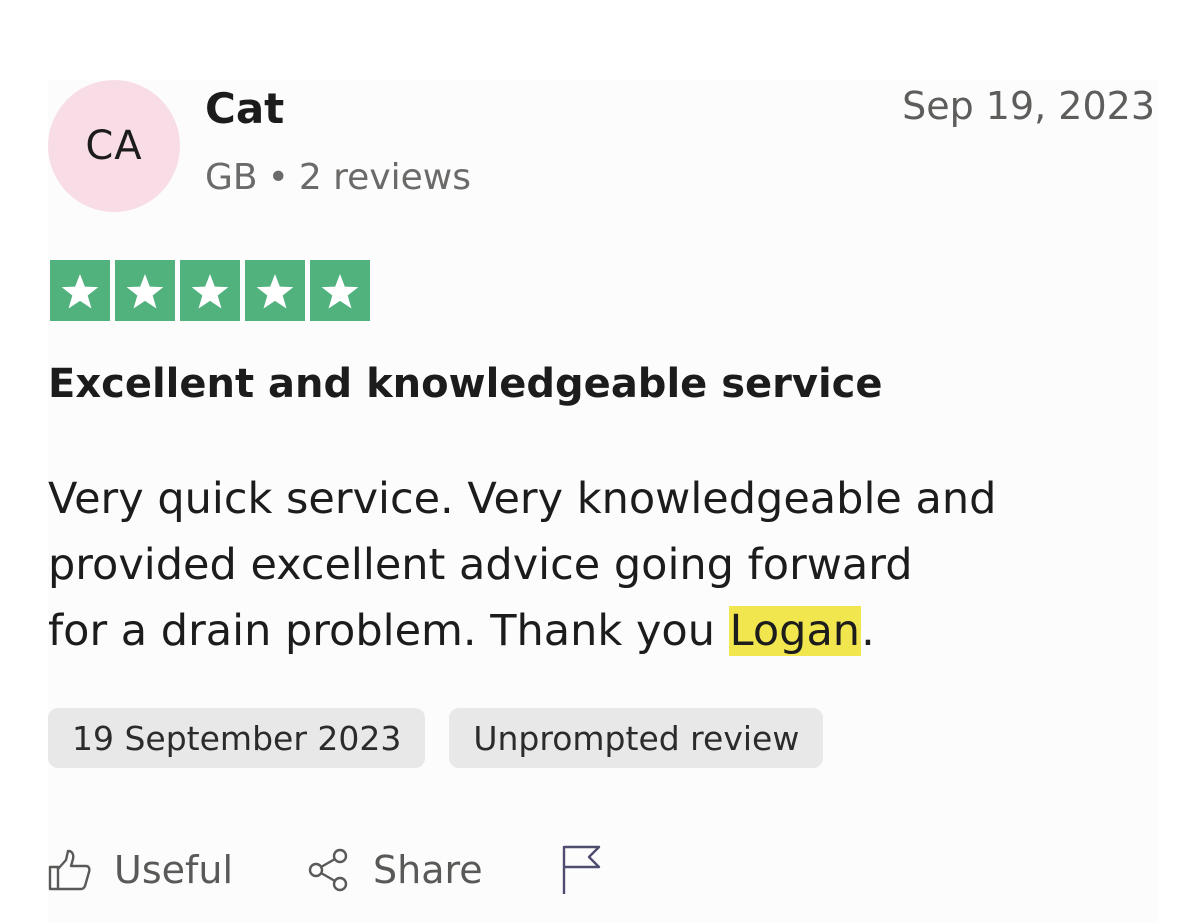 The height and width of the screenshot is (923, 1197). I want to click on reviewer-meta: GB • 2 reviews, so click(338, 177).